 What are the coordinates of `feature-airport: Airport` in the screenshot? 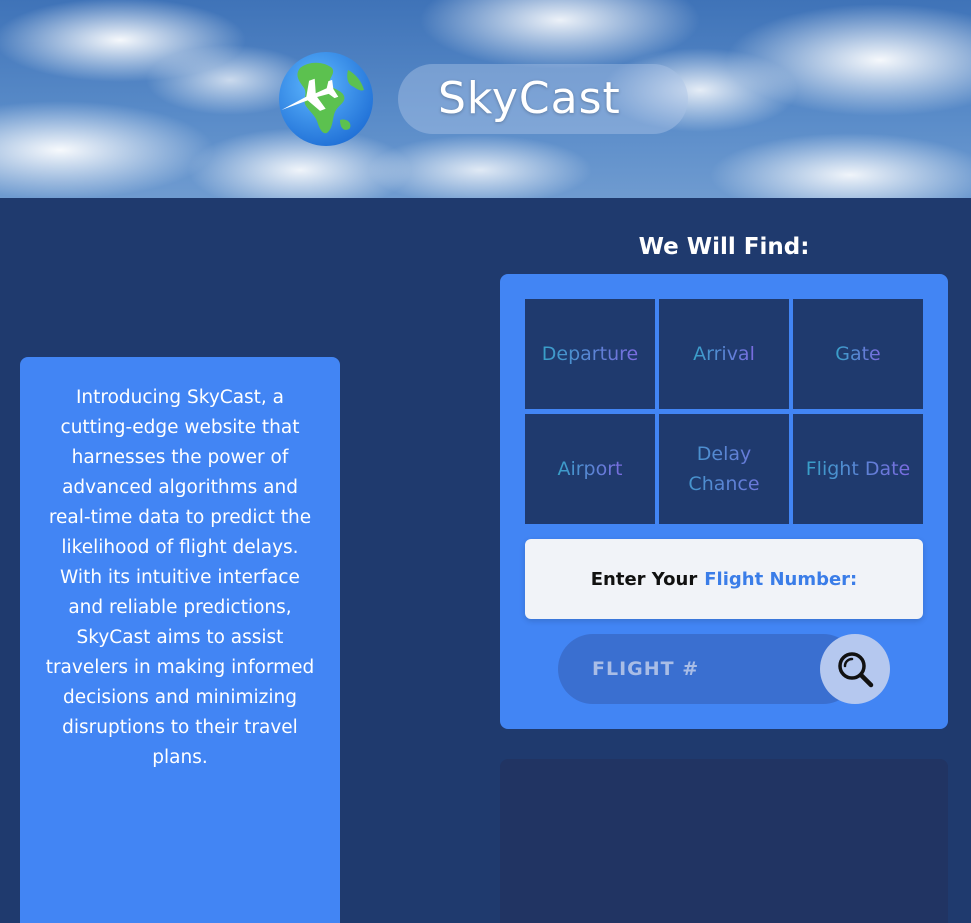 It's located at (590, 469).